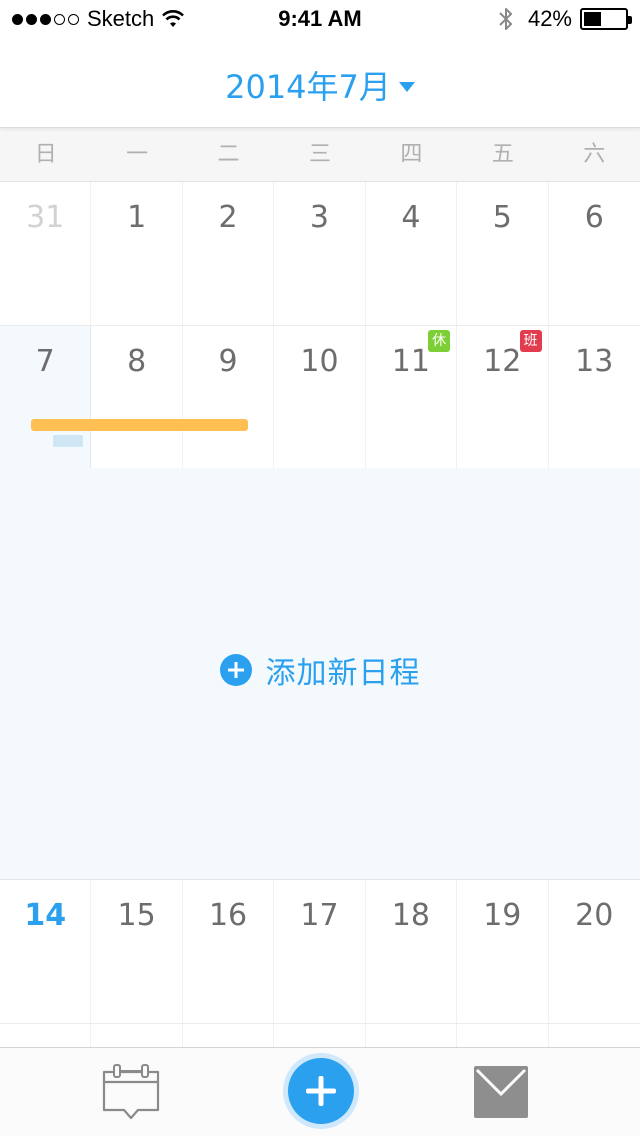 Image resolution: width=640 pixels, height=1136 pixels. Describe the element at coordinates (594, 397) in the screenshot. I see `day-cell: 13` at that location.